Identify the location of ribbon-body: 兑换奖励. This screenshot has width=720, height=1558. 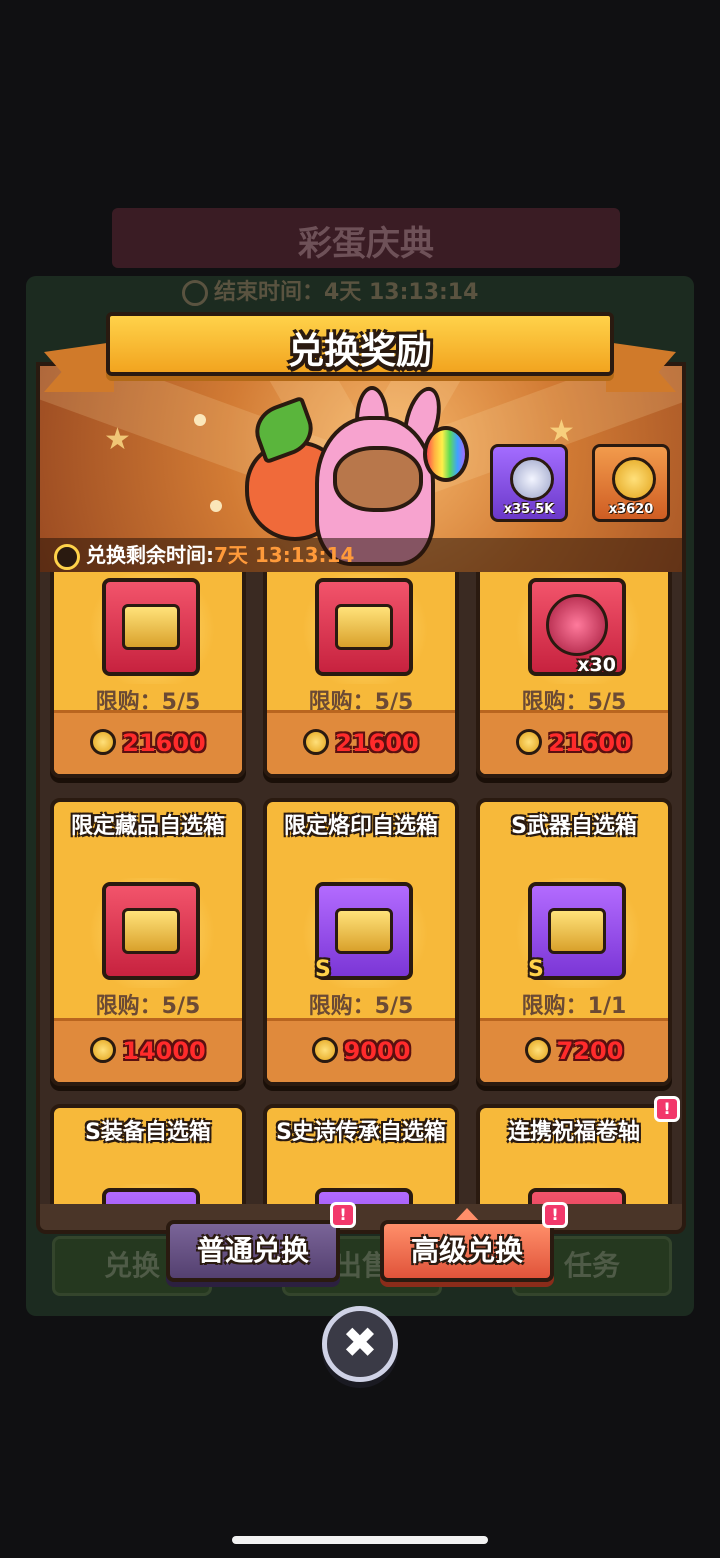
(360, 344).